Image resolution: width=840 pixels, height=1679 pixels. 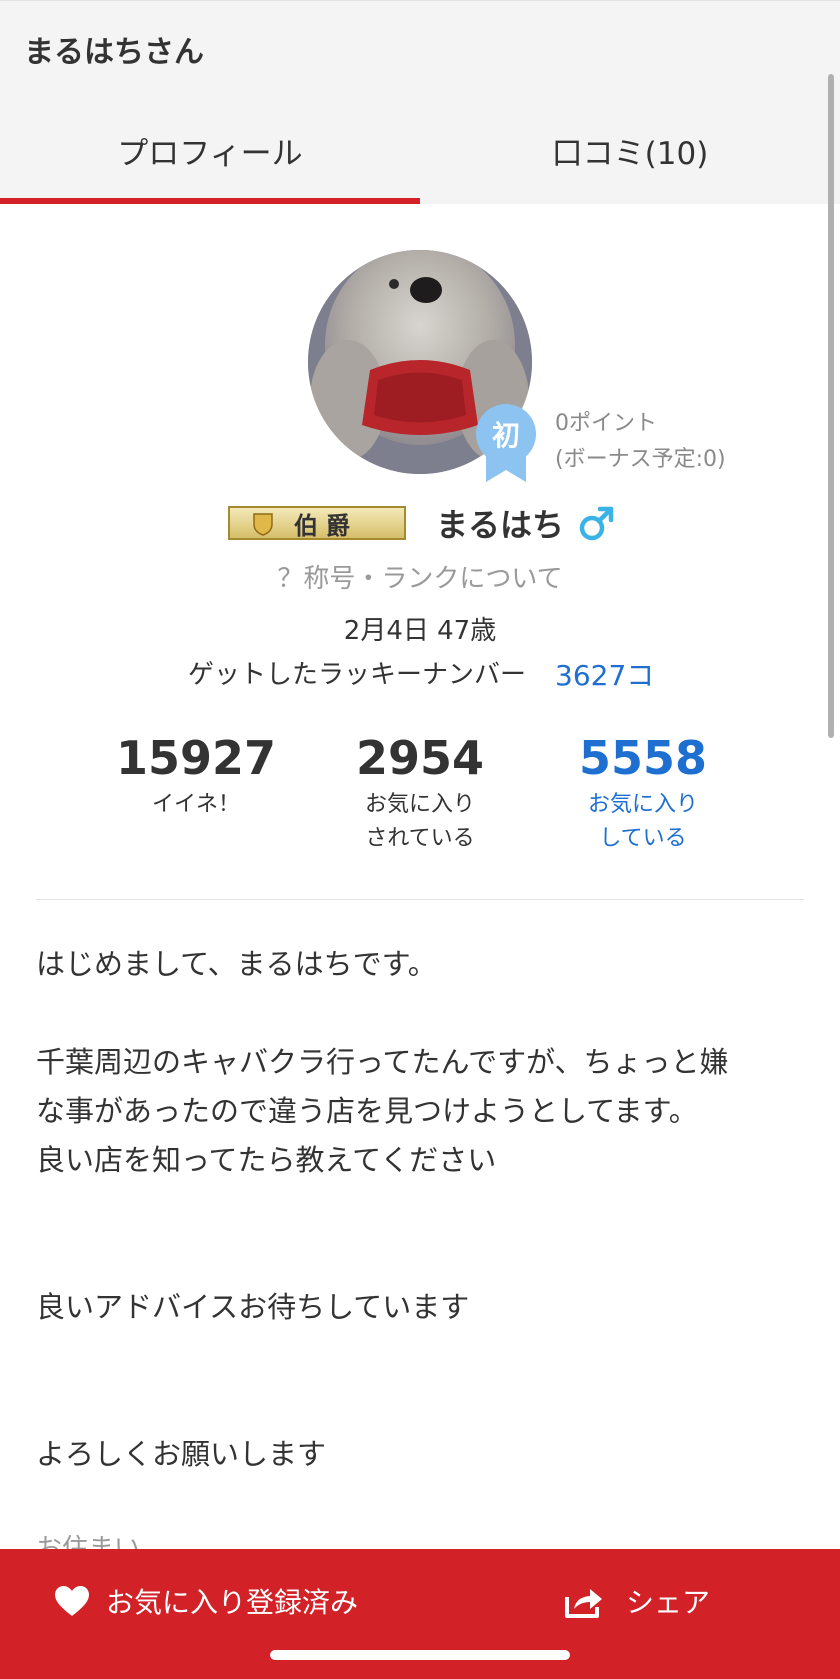 I want to click on rank-info-link: ？称号・ランクについて, so click(x=420, y=576).